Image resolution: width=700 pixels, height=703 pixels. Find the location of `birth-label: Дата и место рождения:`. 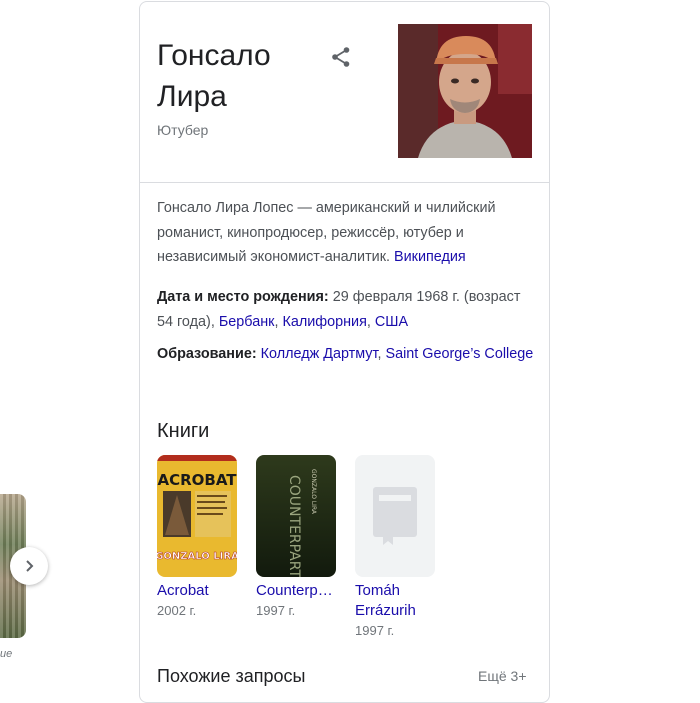

birth-label: Дата и место рождения: is located at coordinates (243, 297).